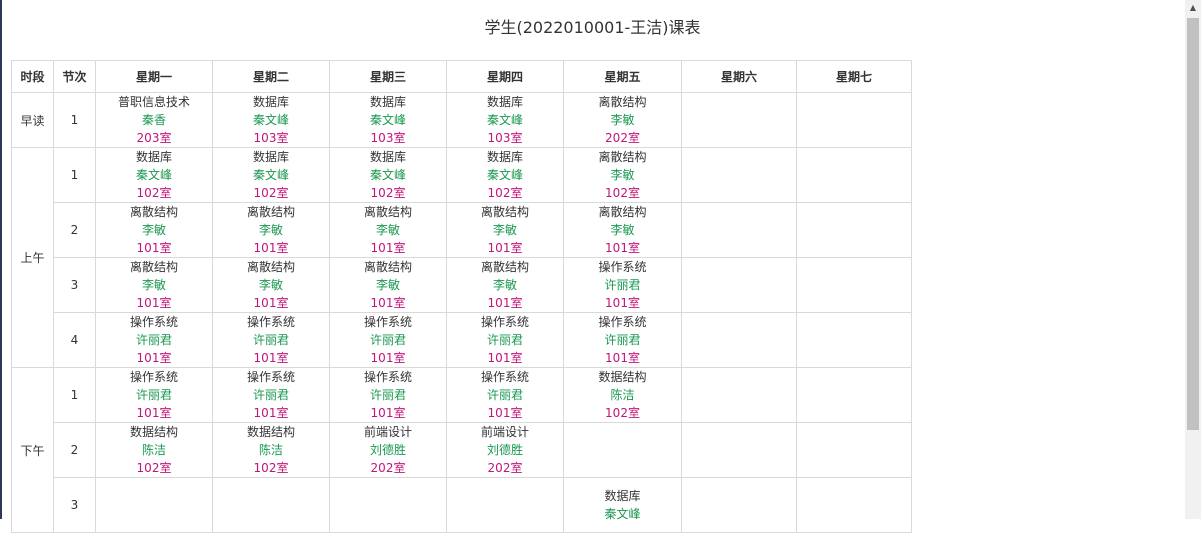 The width and height of the screenshot is (1201, 533). I want to click on scroll-thumb, so click(1193, 224).